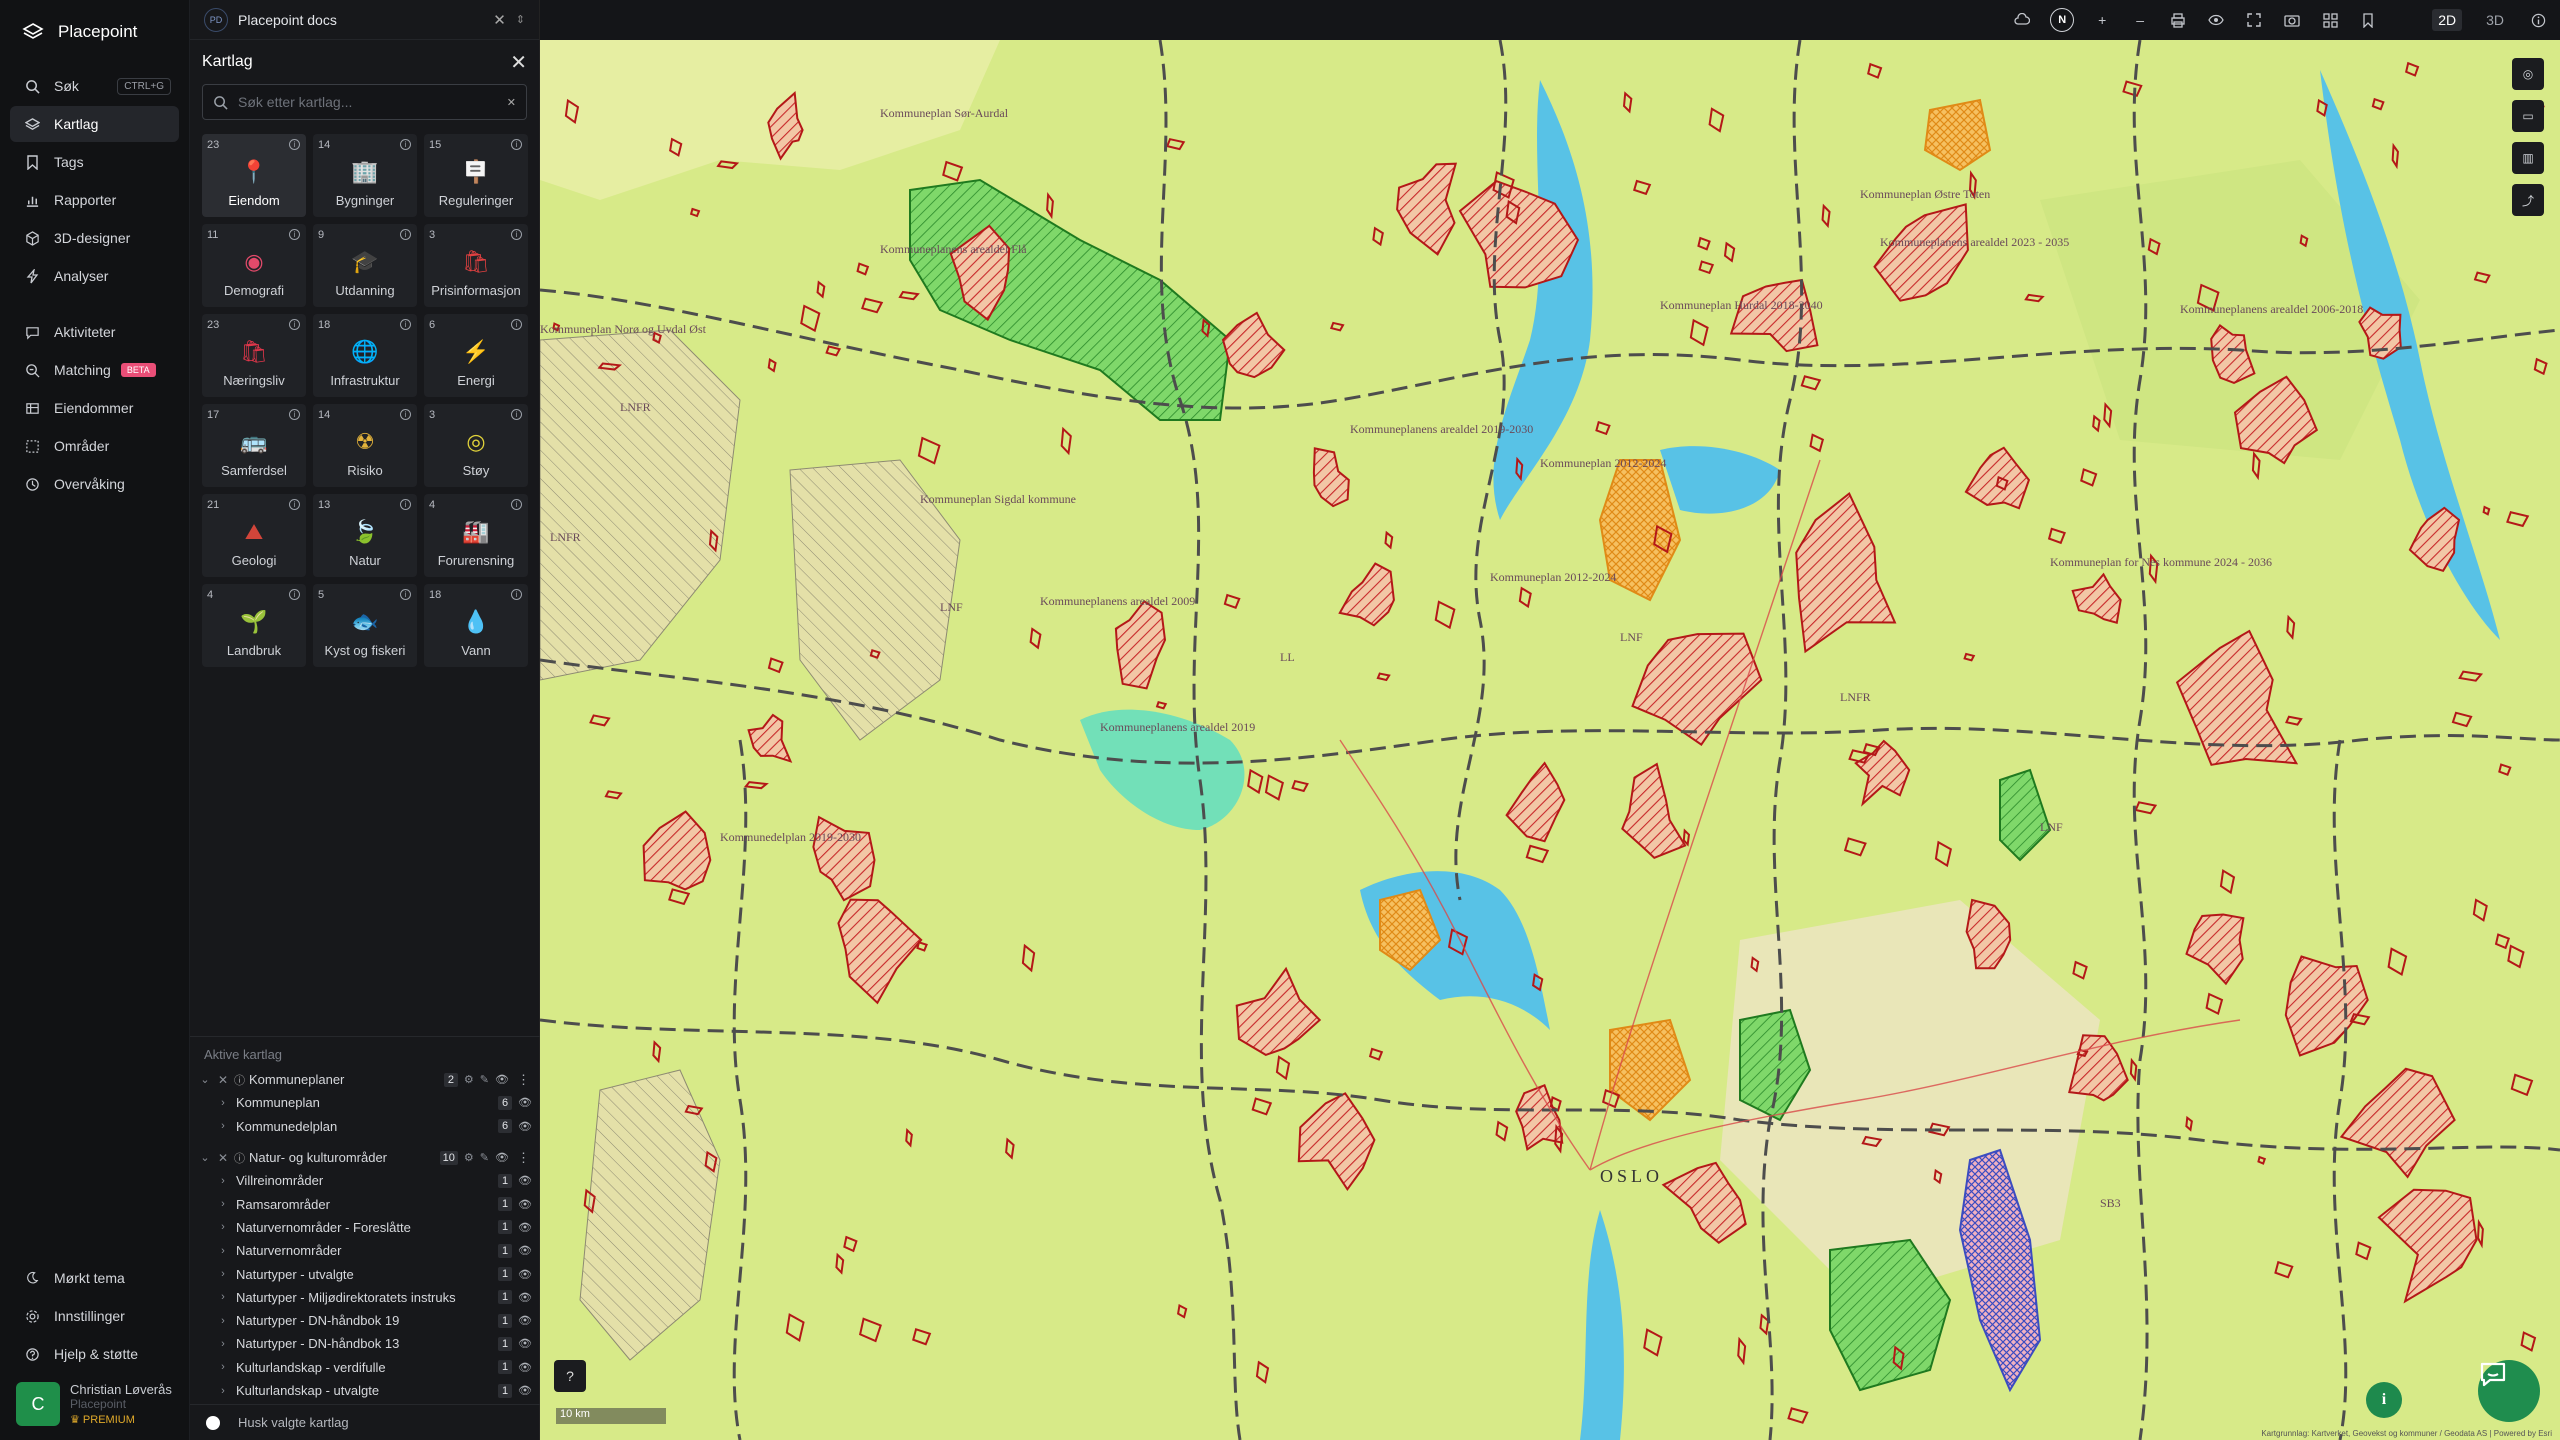 The image size is (2560, 1440). What do you see at coordinates (94, 1278) in the screenshot?
I see `dark-theme-toggle: Mørkt tema` at bounding box center [94, 1278].